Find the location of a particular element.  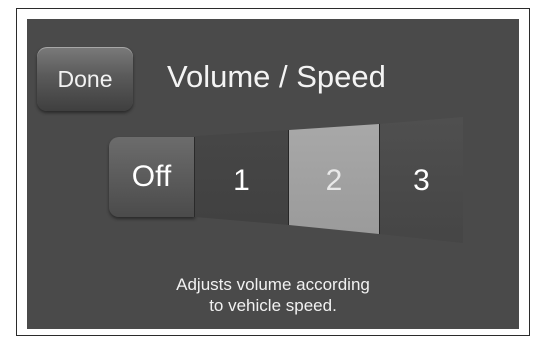

description-line-1: Adjusts volume according is located at coordinates (273, 284).